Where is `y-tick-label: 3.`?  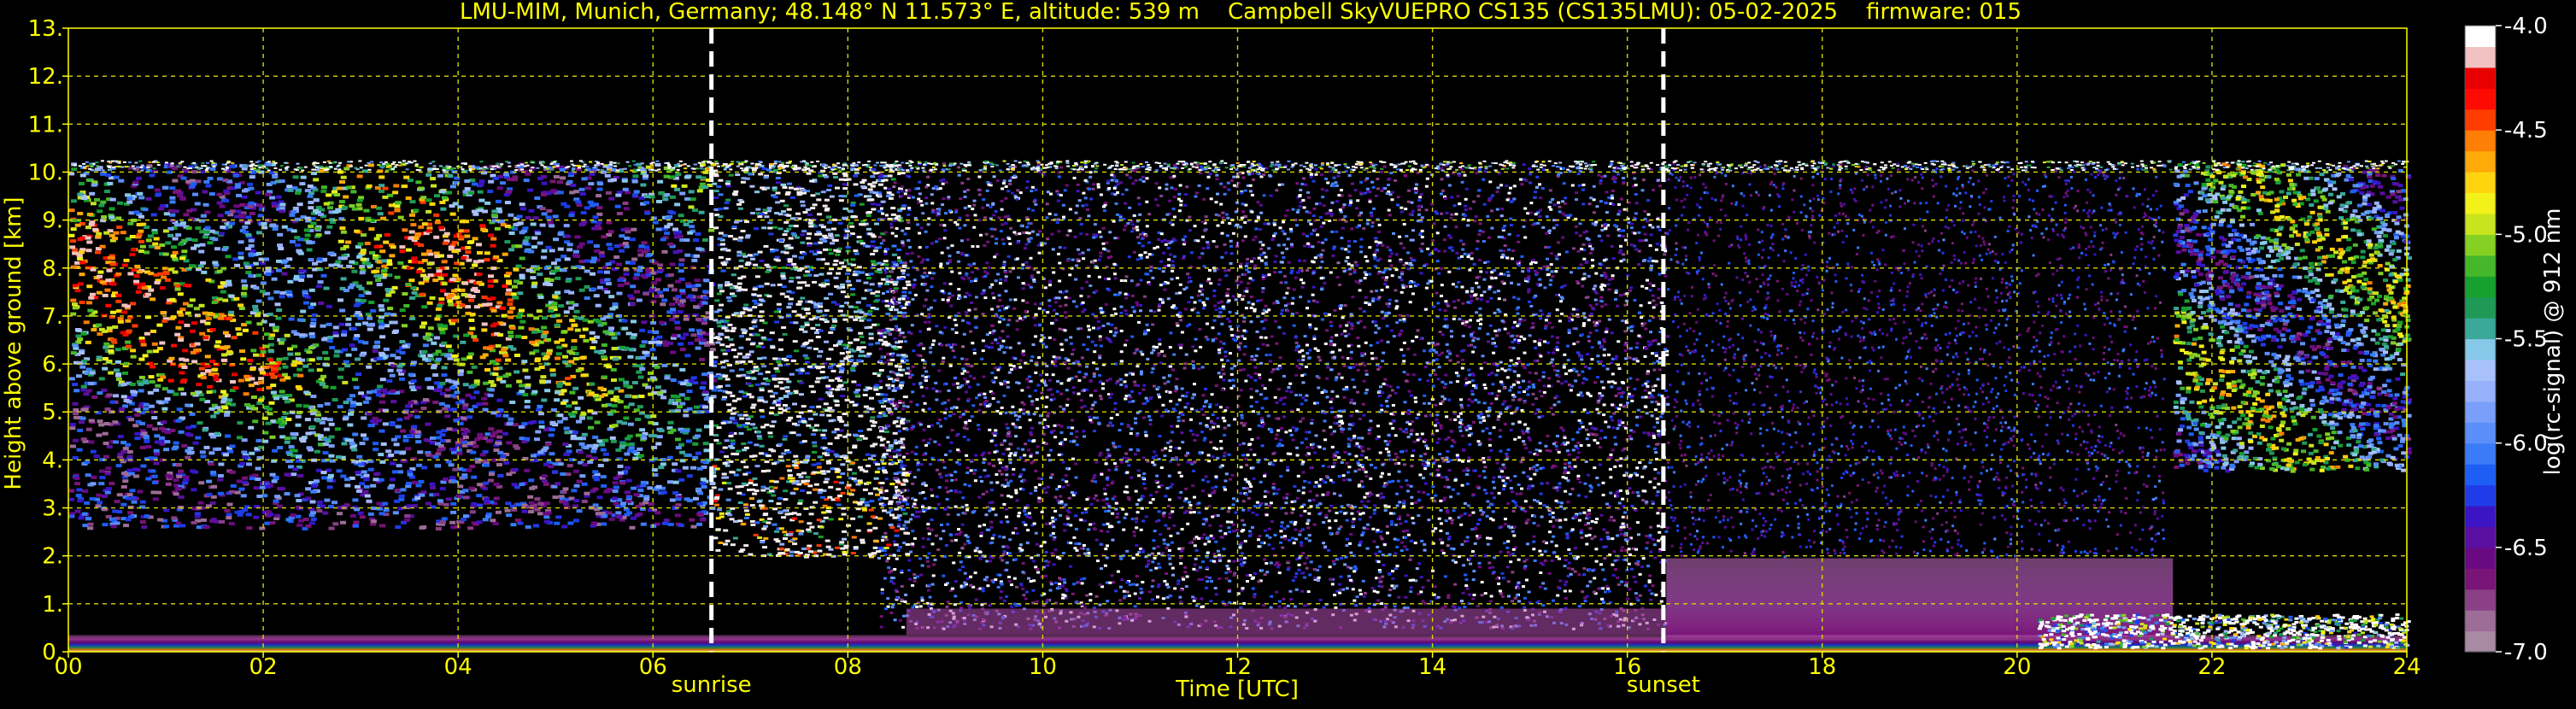 y-tick-label: 3. is located at coordinates (52, 509).